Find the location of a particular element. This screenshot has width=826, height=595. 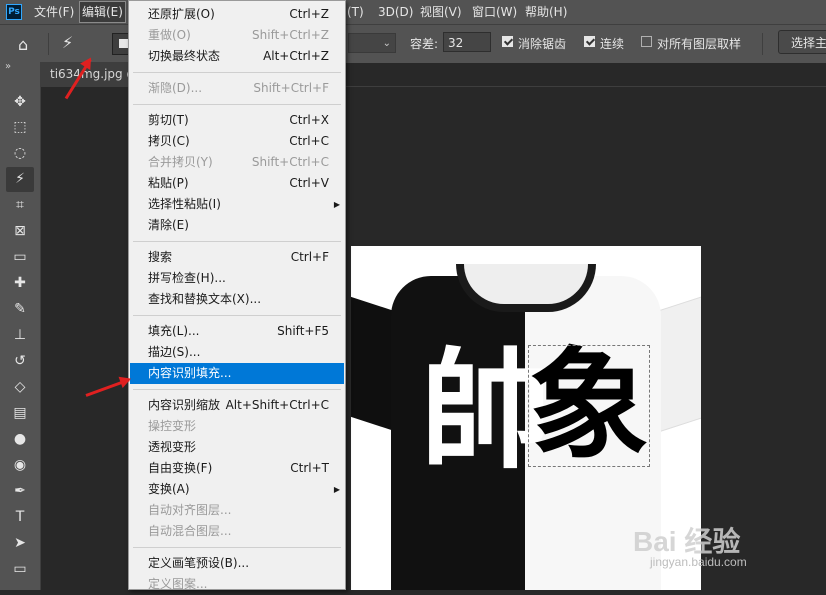

ruler-tool-icon: ▭ is located at coordinates (20, 257).